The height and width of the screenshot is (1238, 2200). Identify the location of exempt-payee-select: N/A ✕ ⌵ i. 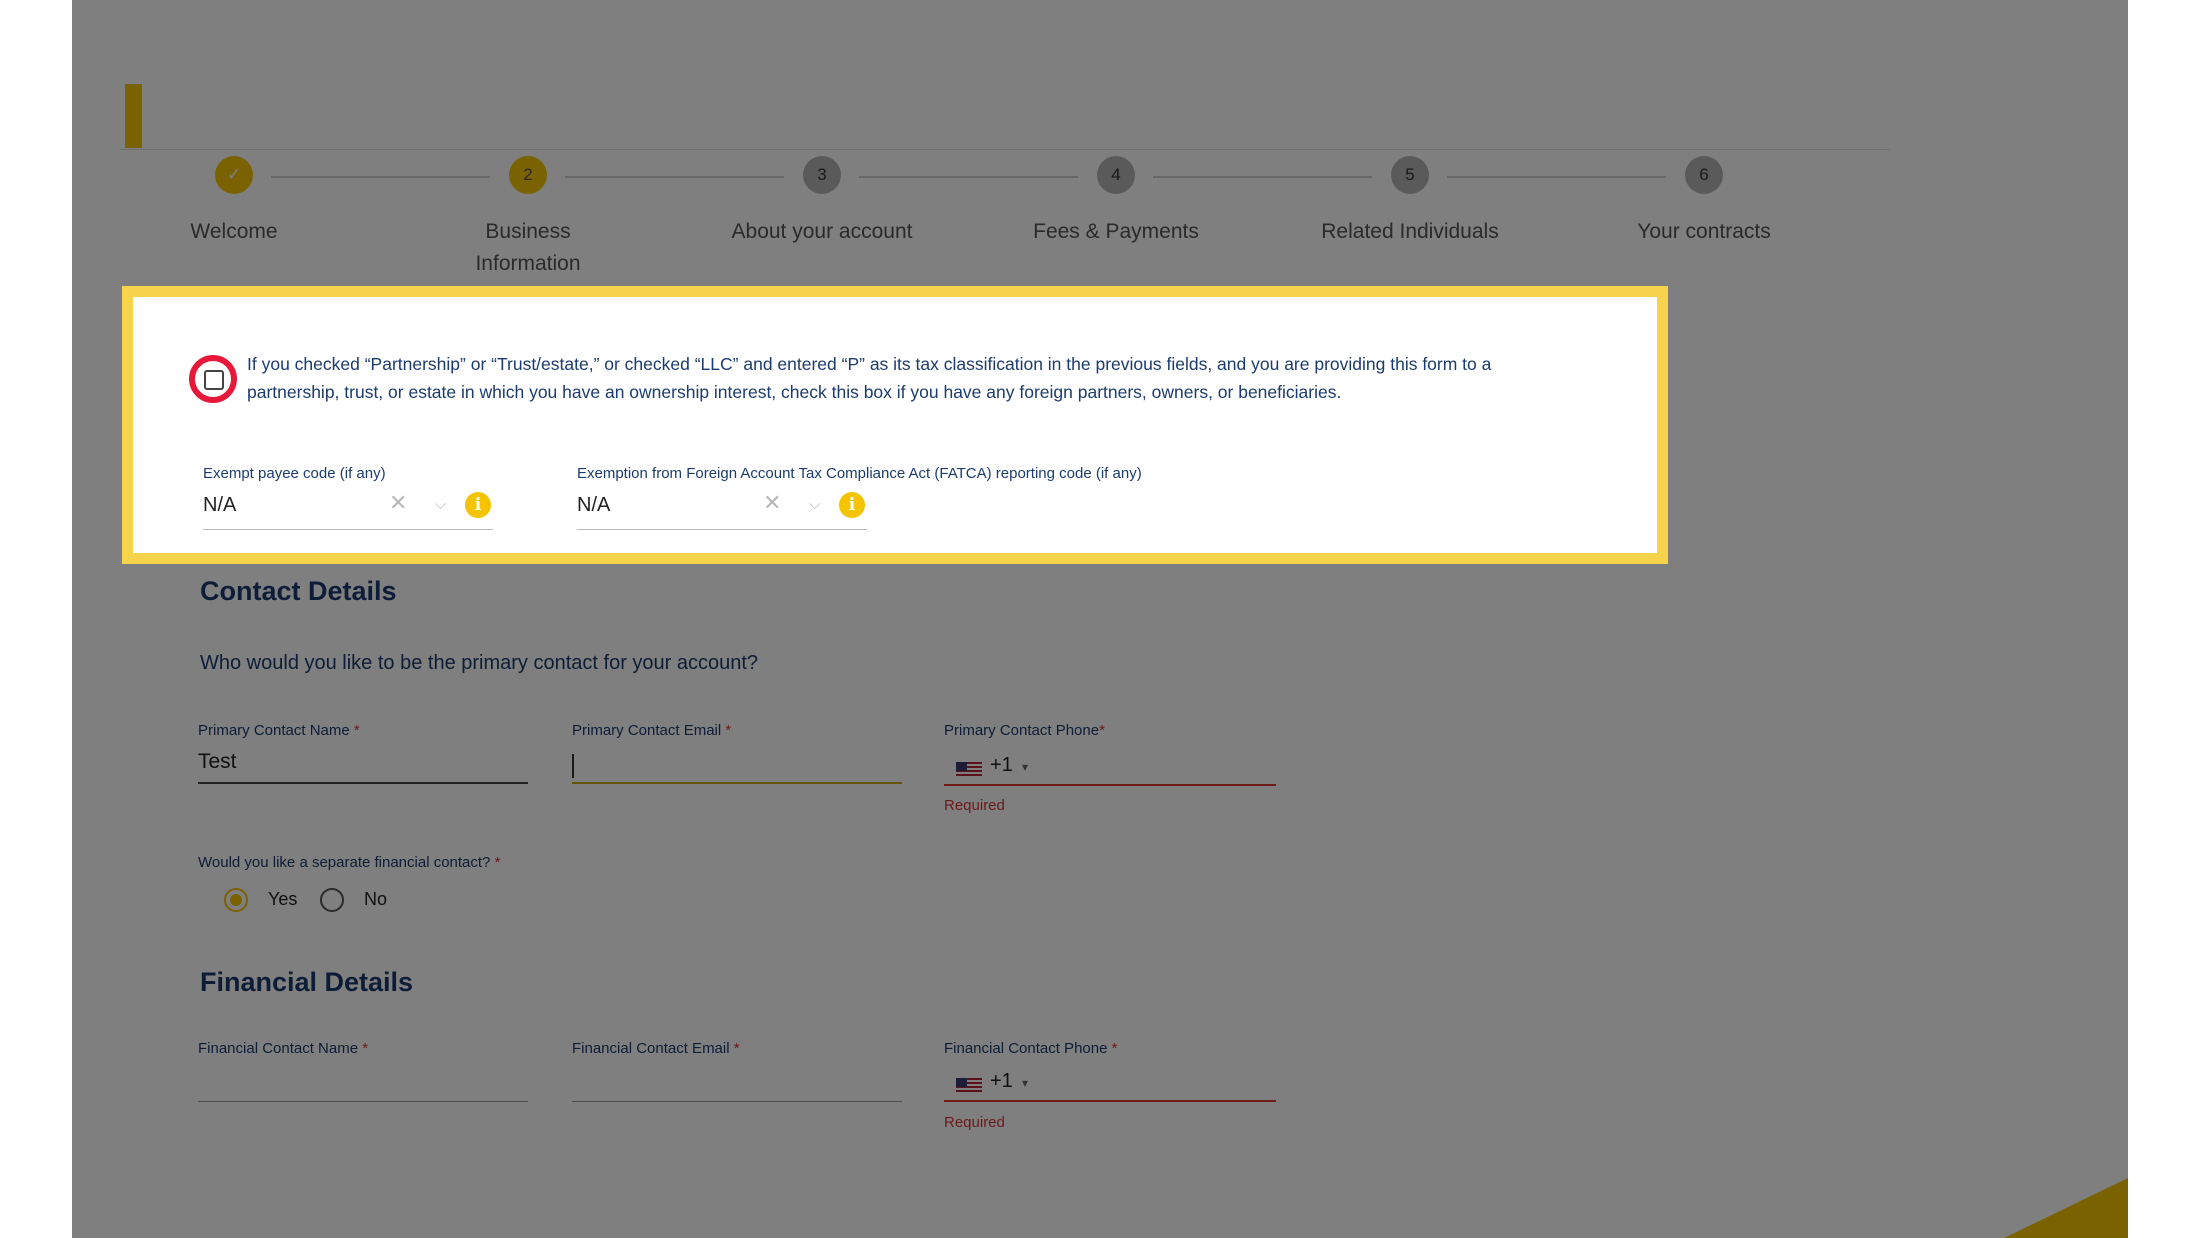
(348, 510).